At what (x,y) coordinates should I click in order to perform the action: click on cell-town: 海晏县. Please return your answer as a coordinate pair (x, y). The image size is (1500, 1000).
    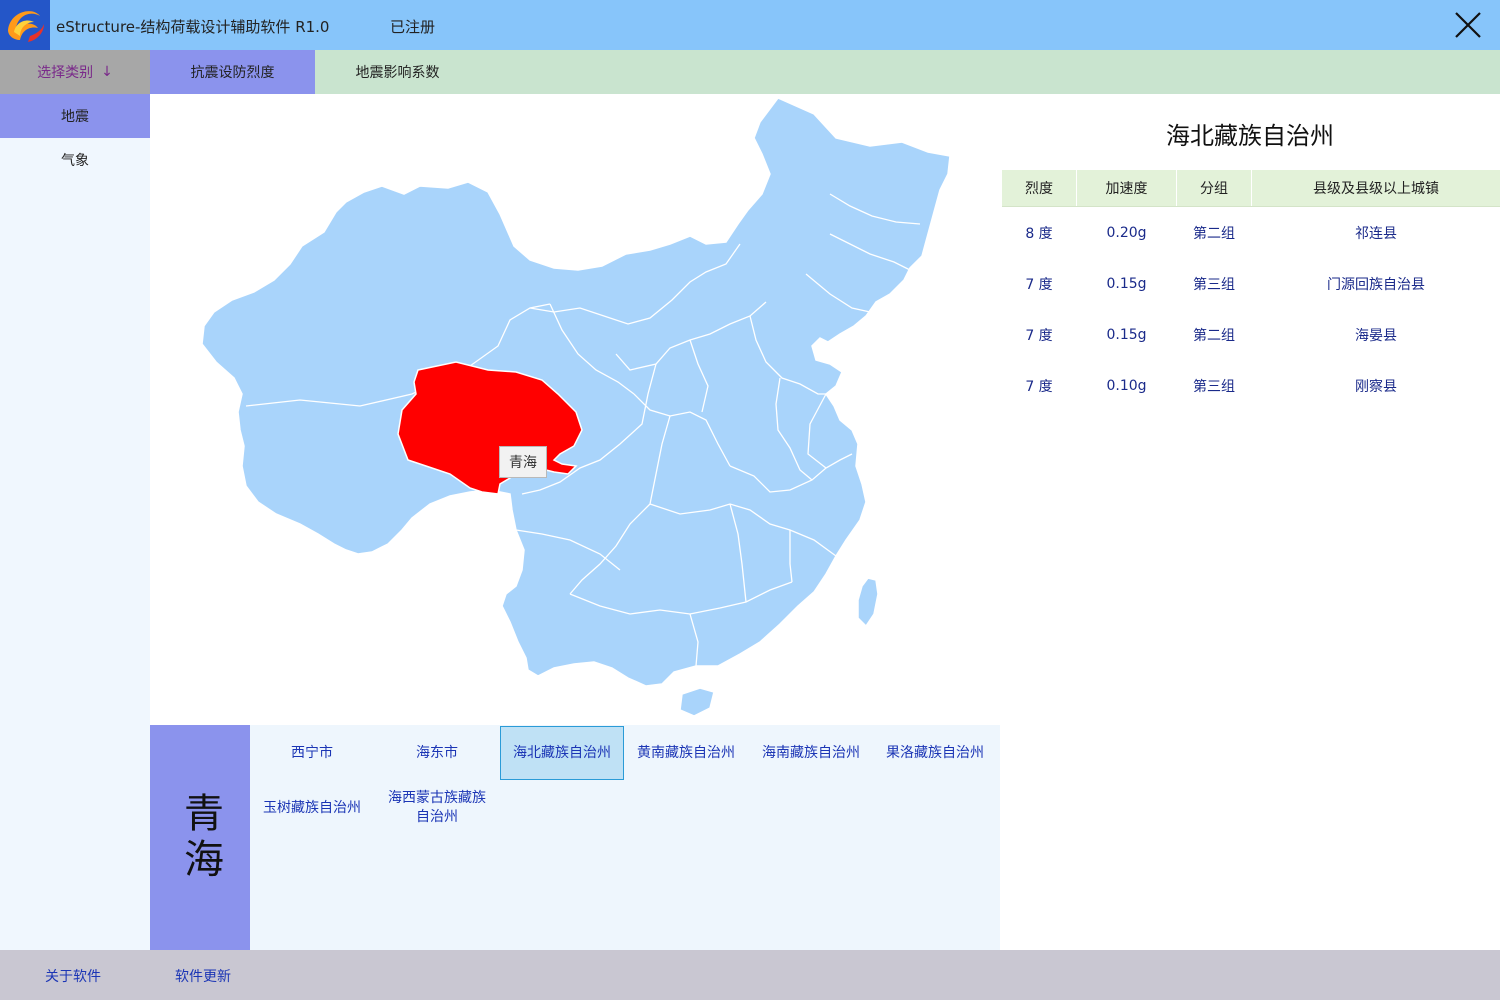
    Looking at the image, I should click on (1376, 335).